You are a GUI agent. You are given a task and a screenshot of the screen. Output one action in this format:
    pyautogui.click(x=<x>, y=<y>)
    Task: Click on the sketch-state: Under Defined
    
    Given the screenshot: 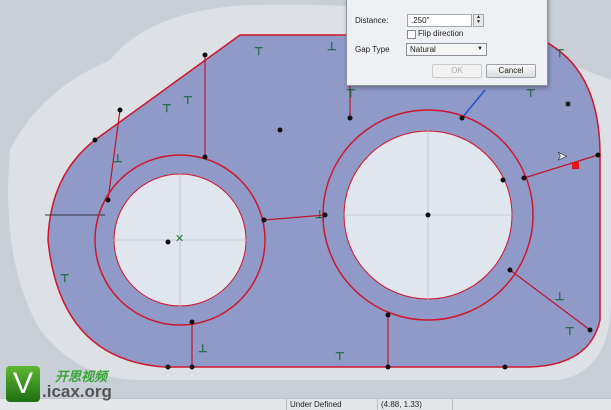 What is the action you would take?
    pyautogui.click(x=328, y=404)
    